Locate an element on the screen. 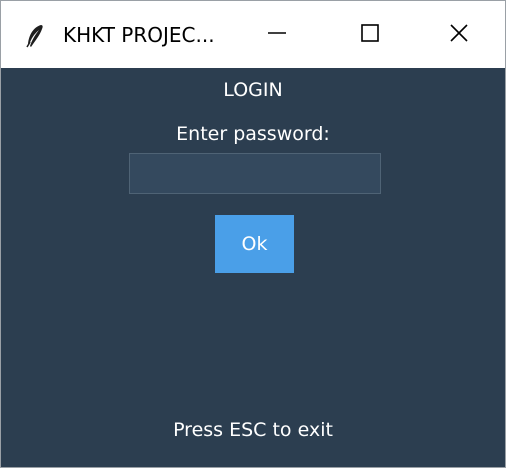  ok-button: Ok is located at coordinates (254, 244).